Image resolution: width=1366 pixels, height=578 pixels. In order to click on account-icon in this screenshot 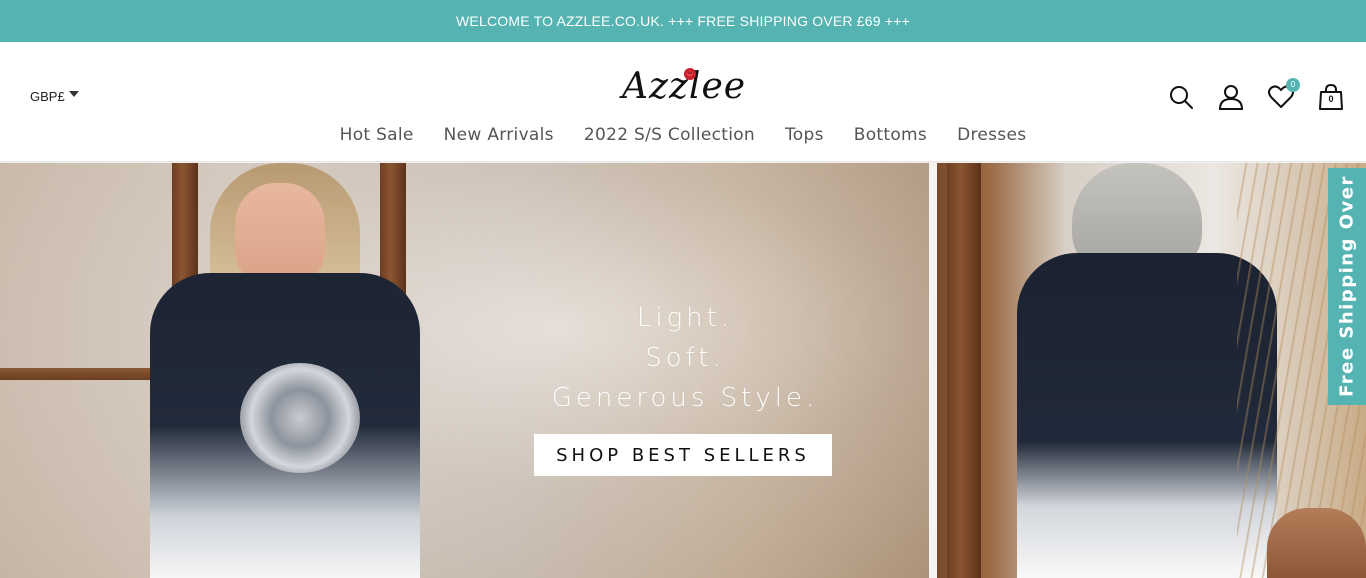, I will do `click(1231, 97)`.